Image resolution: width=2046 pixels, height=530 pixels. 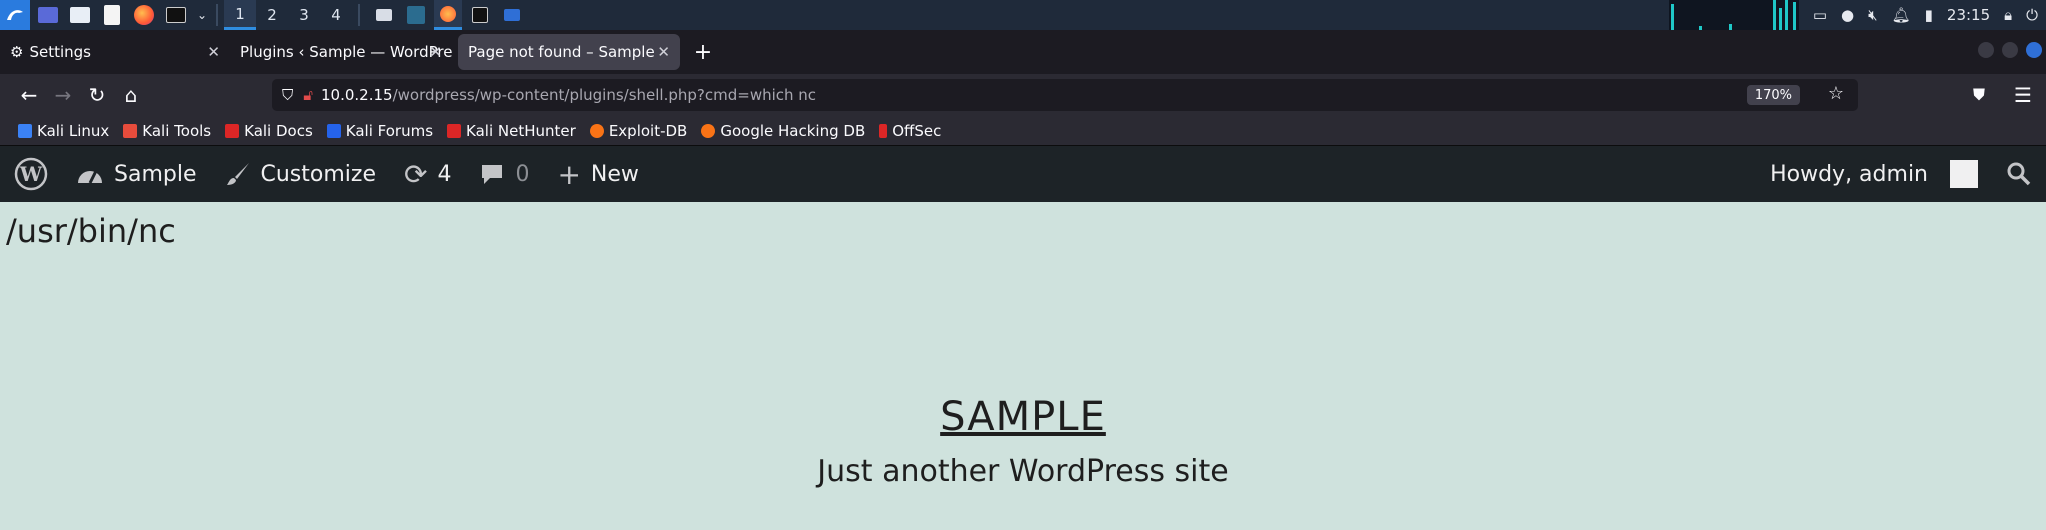 What do you see at coordinates (1968, 15) in the screenshot?
I see `clock: 23:15` at bounding box center [1968, 15].